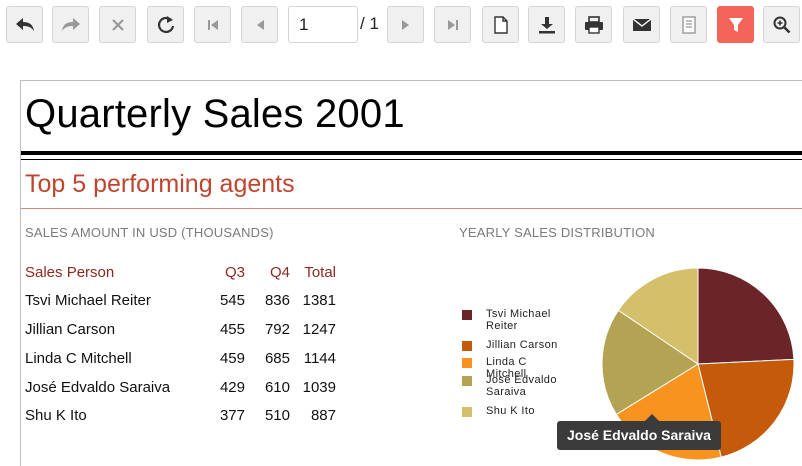 The width and height of the screenshot is (802, 466). I want to click on send-mail-button, so click(641, 24).